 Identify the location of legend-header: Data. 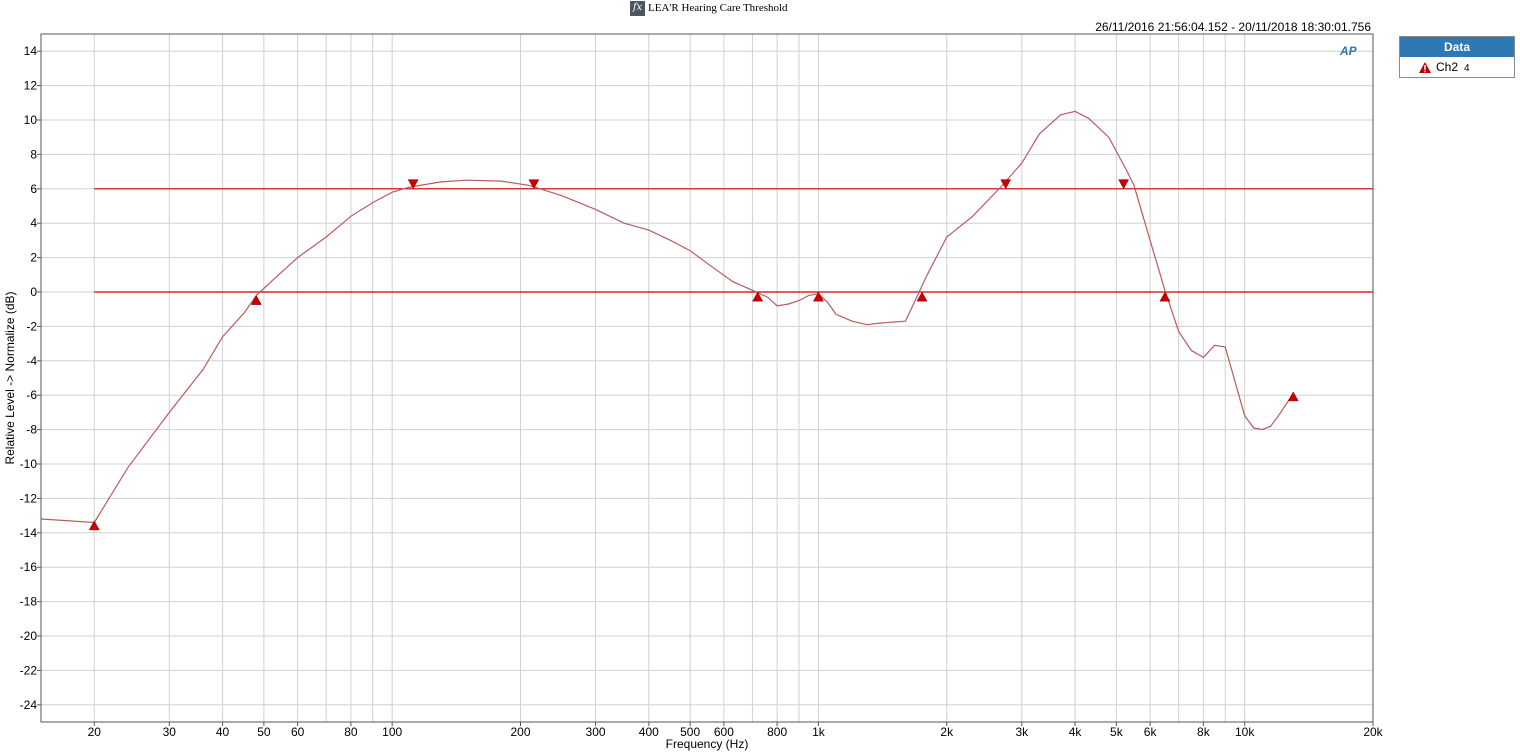
(1457, 47).